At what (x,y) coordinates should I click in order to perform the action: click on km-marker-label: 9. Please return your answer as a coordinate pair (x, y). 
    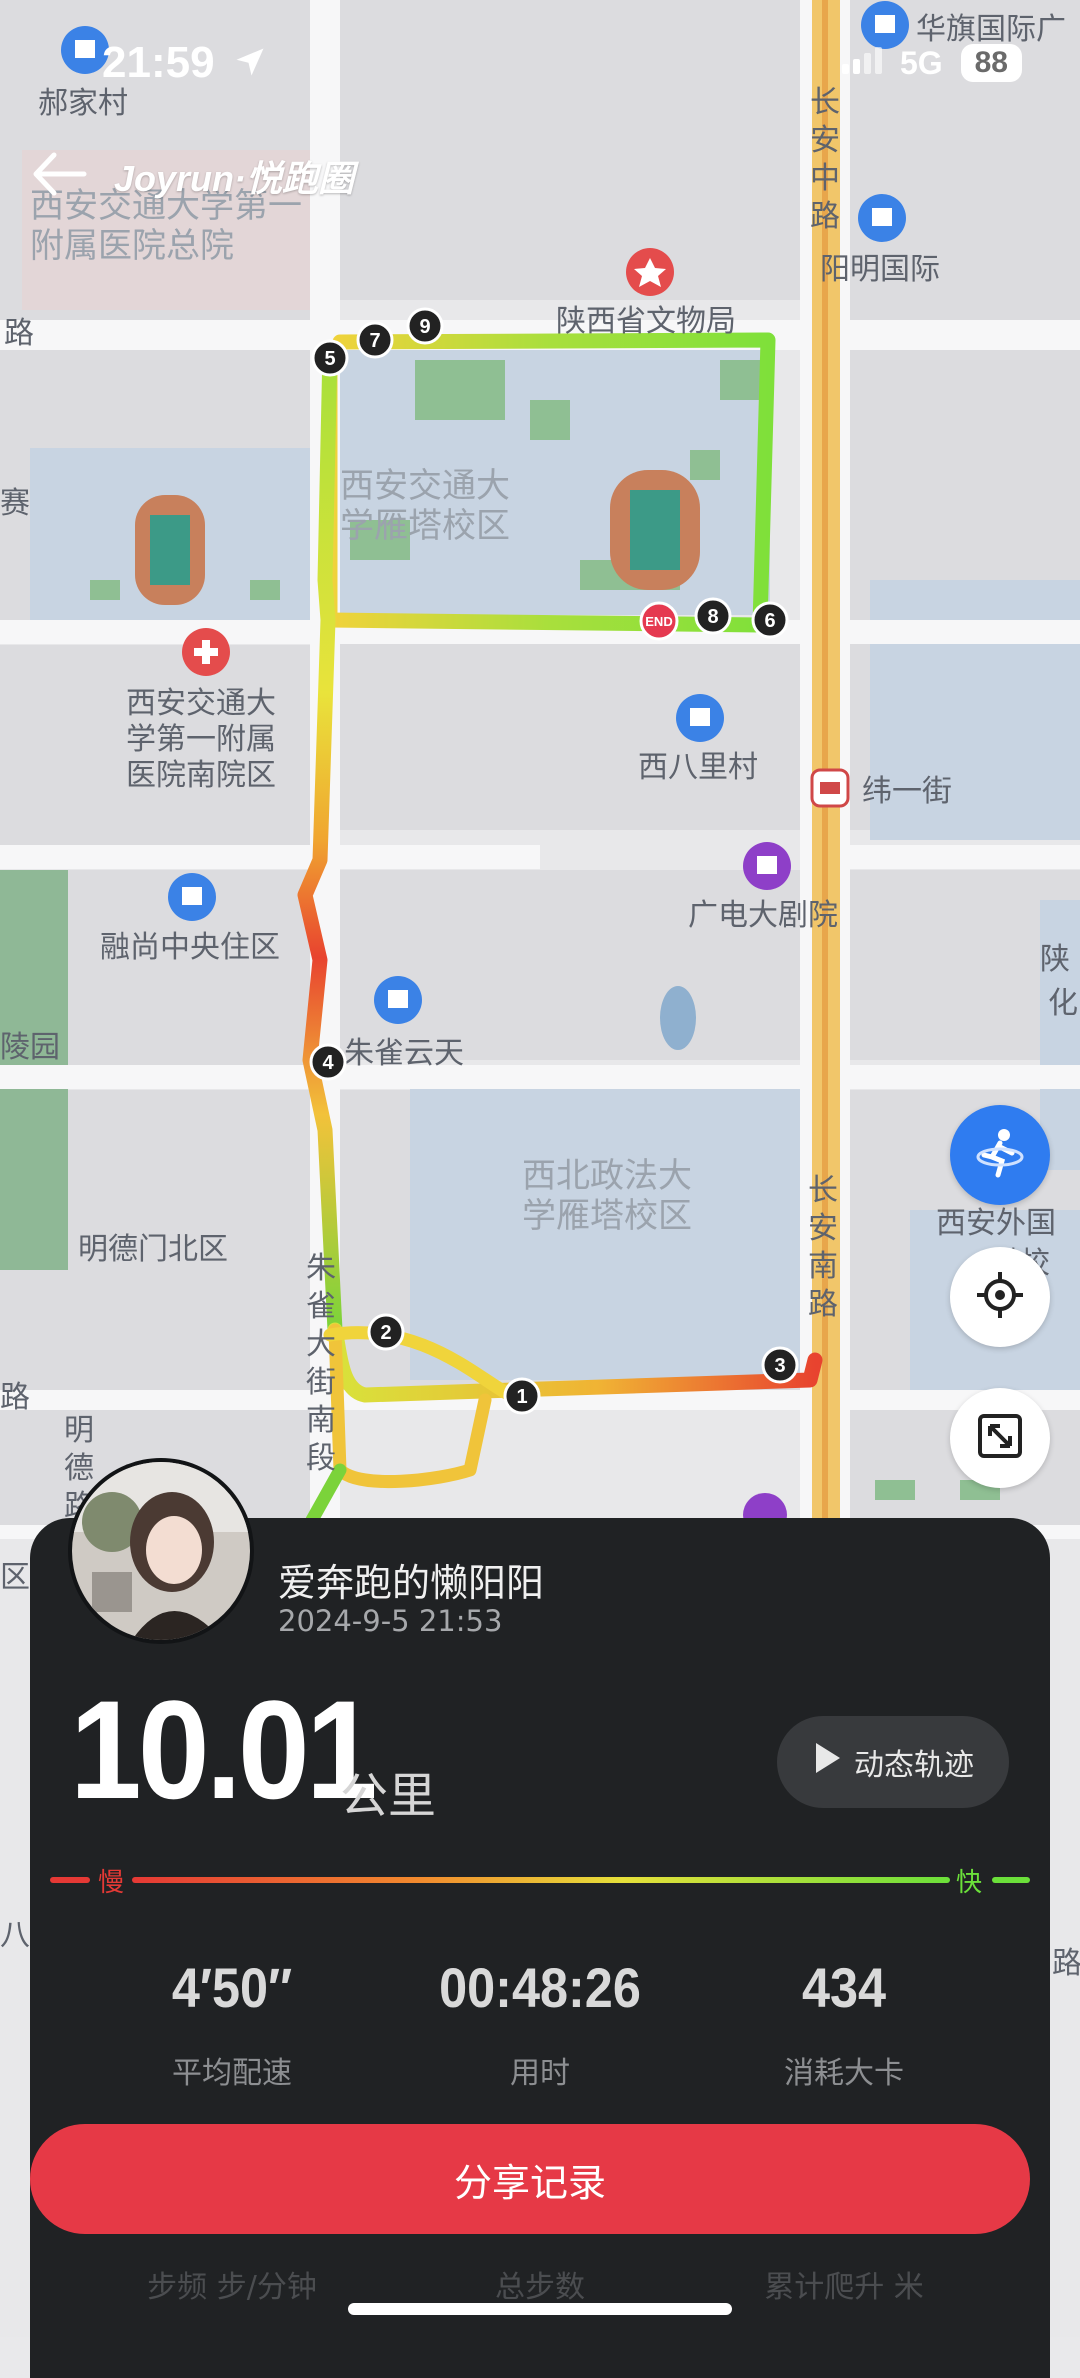
    Looking at the image, I should click on (424, 327).